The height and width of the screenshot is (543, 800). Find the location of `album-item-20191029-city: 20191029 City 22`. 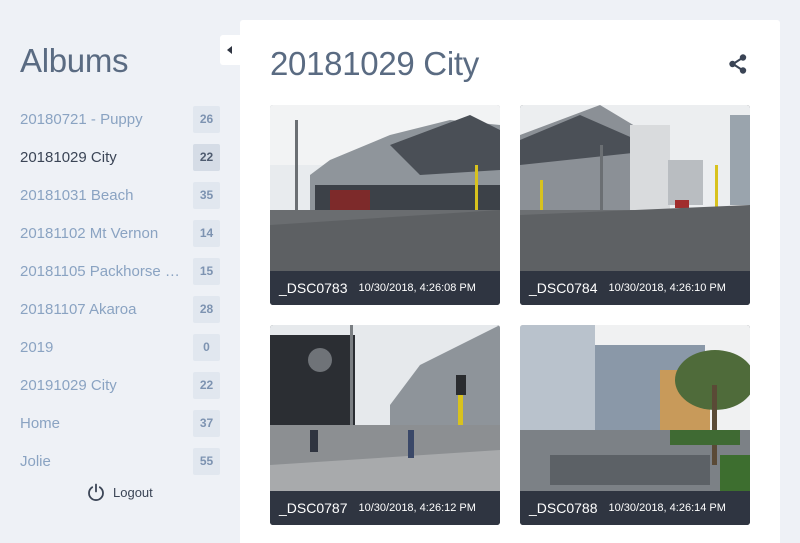

album-item-20191029-city: 20191029 City 22 is located at coordinates (120, 385).